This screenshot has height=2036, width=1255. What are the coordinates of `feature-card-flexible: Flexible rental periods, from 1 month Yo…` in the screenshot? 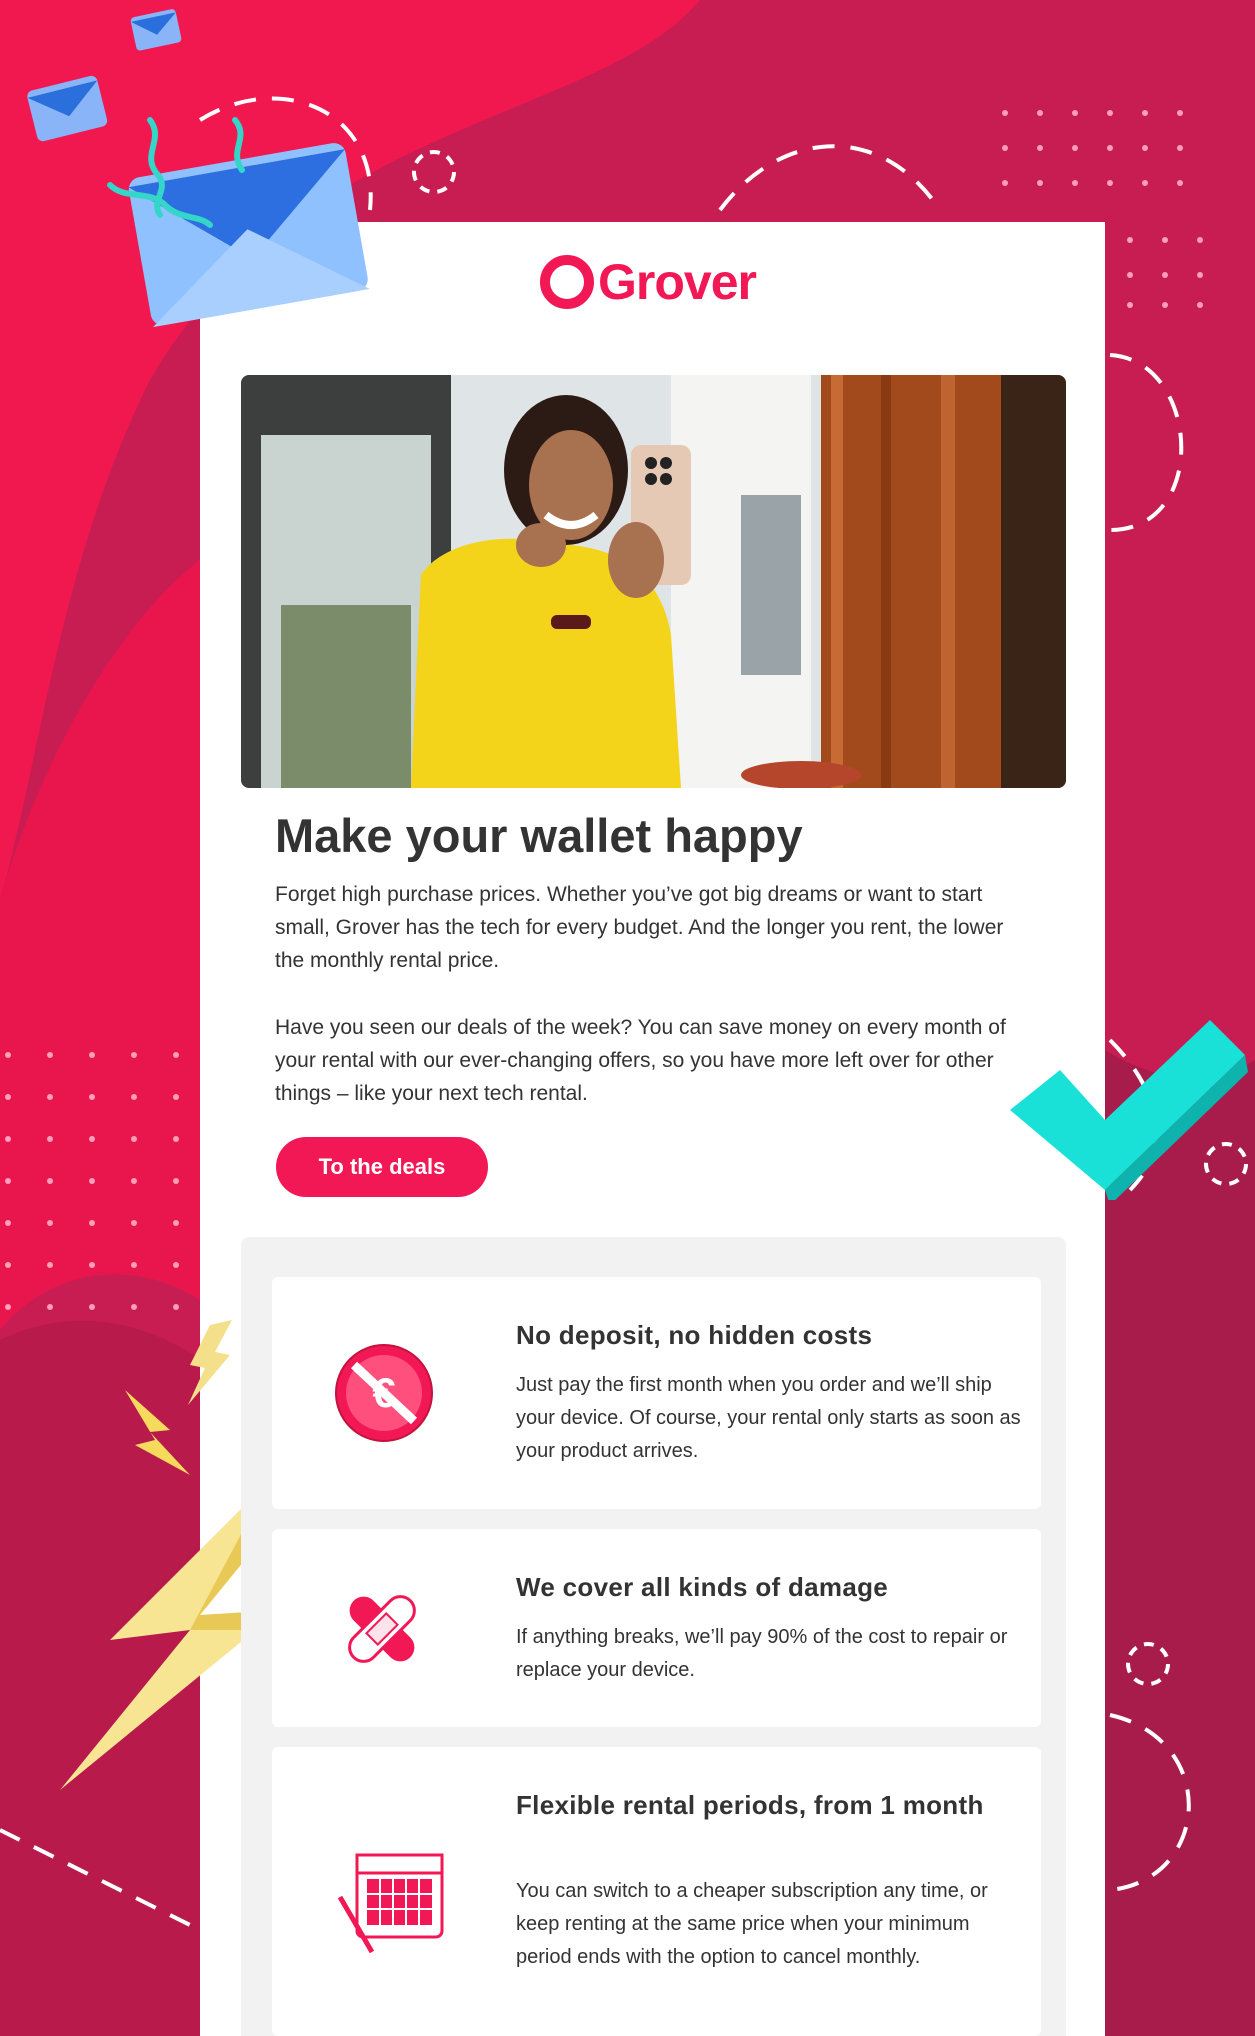 It's located at (656, 1891).